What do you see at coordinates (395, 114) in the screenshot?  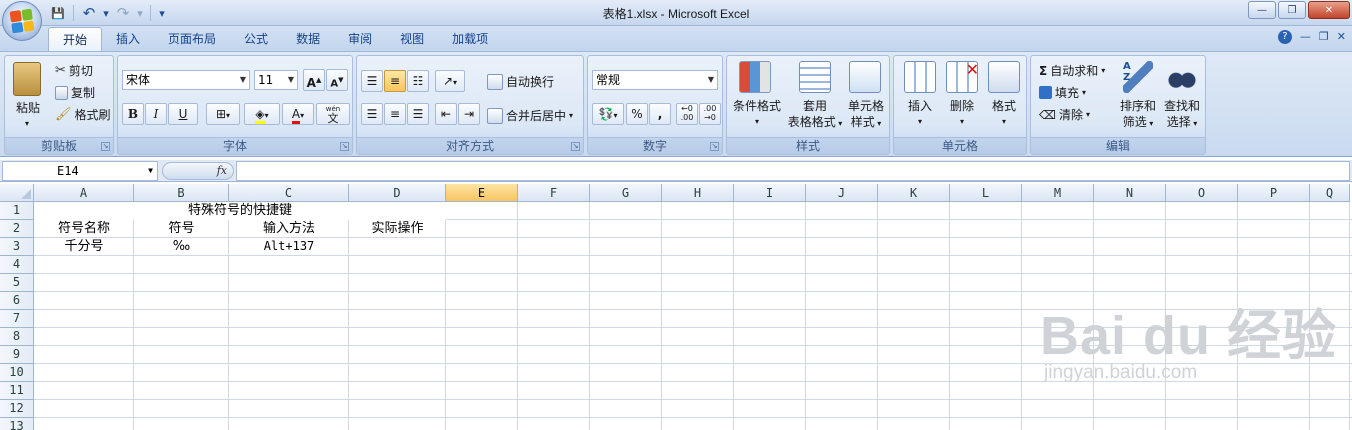 I see `align-center-button: ≡` at bounding box center [395, 114].